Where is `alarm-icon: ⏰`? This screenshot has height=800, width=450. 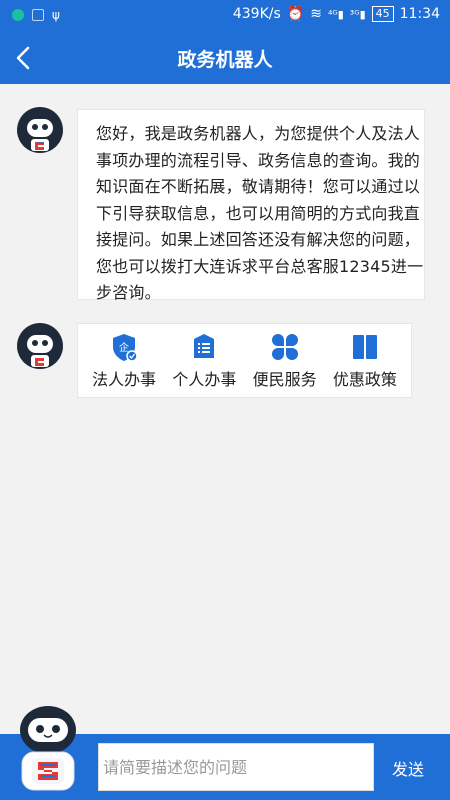 alarm-icon: ⏰ is located at coordinates (295, 14).